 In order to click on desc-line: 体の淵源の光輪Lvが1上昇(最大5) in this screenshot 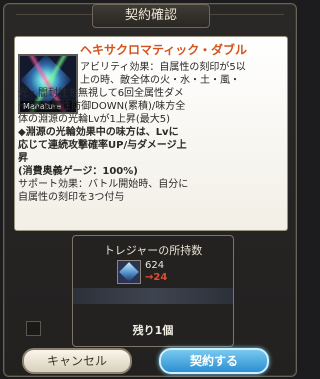, I will do `click(94, 119)`.